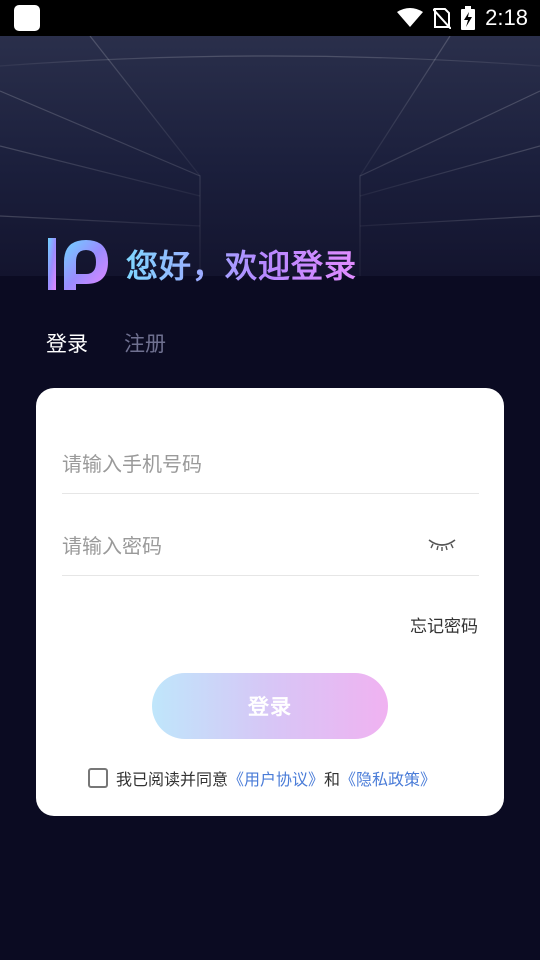 This screenshot has width=540, height=960. What do you see at coordinates (232, 545) in the screenshot?
I see `password-input` at bounding box center [232, 545].